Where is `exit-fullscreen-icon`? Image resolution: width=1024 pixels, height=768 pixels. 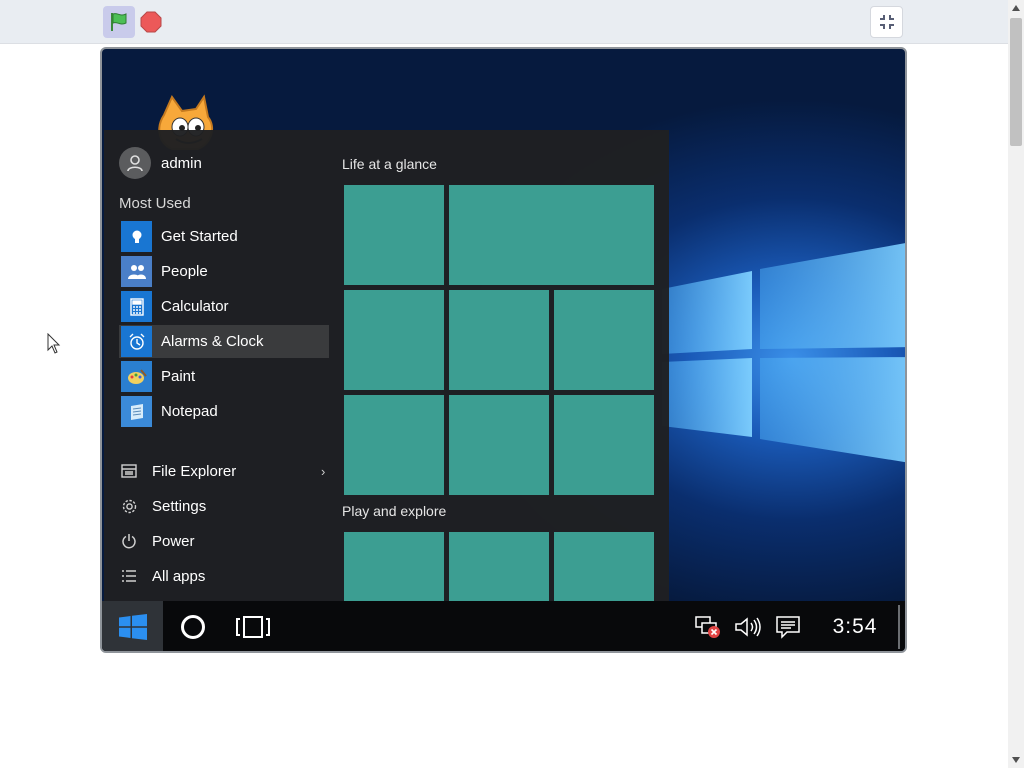 exit-fullscreen-icon is located at coordinates (886, 22).